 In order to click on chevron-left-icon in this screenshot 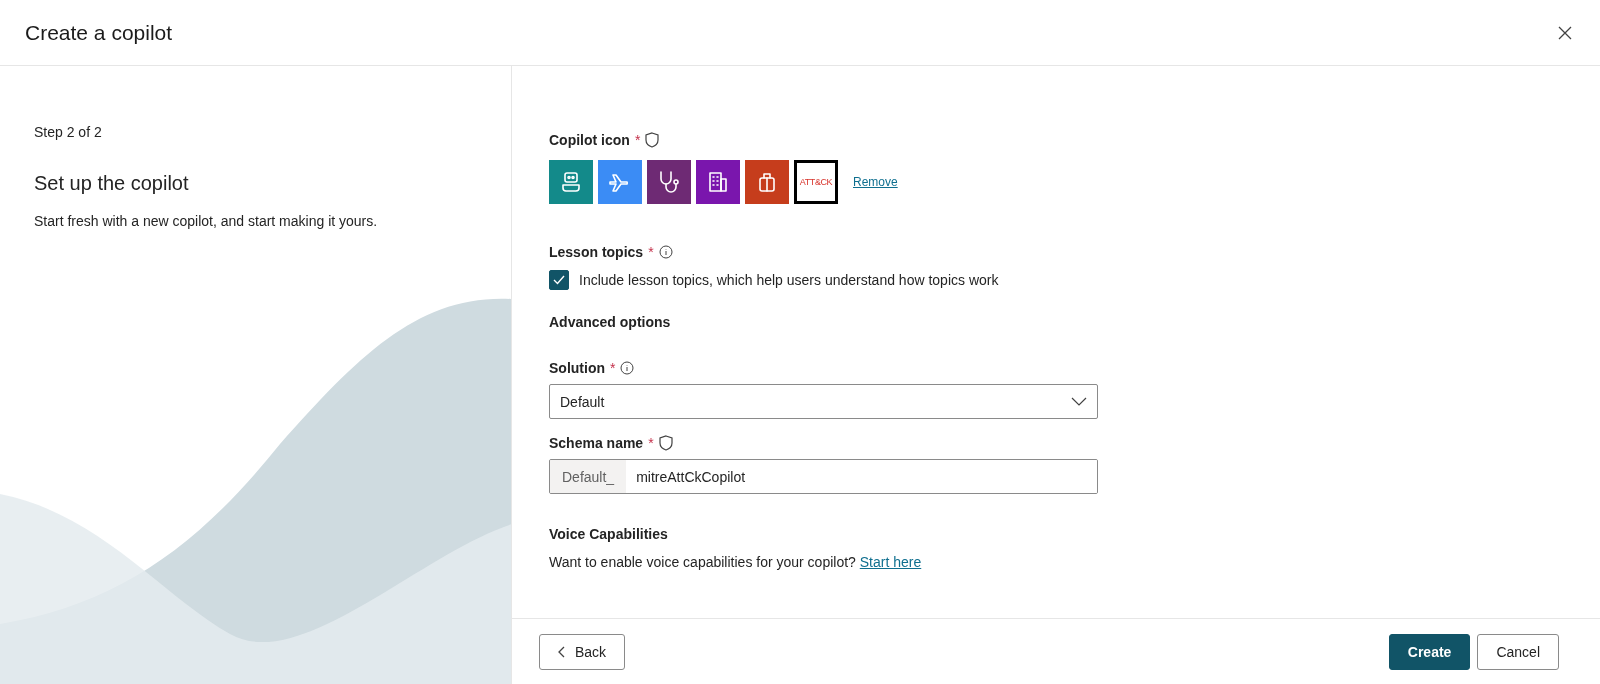, I will do `click(561, 651)`.